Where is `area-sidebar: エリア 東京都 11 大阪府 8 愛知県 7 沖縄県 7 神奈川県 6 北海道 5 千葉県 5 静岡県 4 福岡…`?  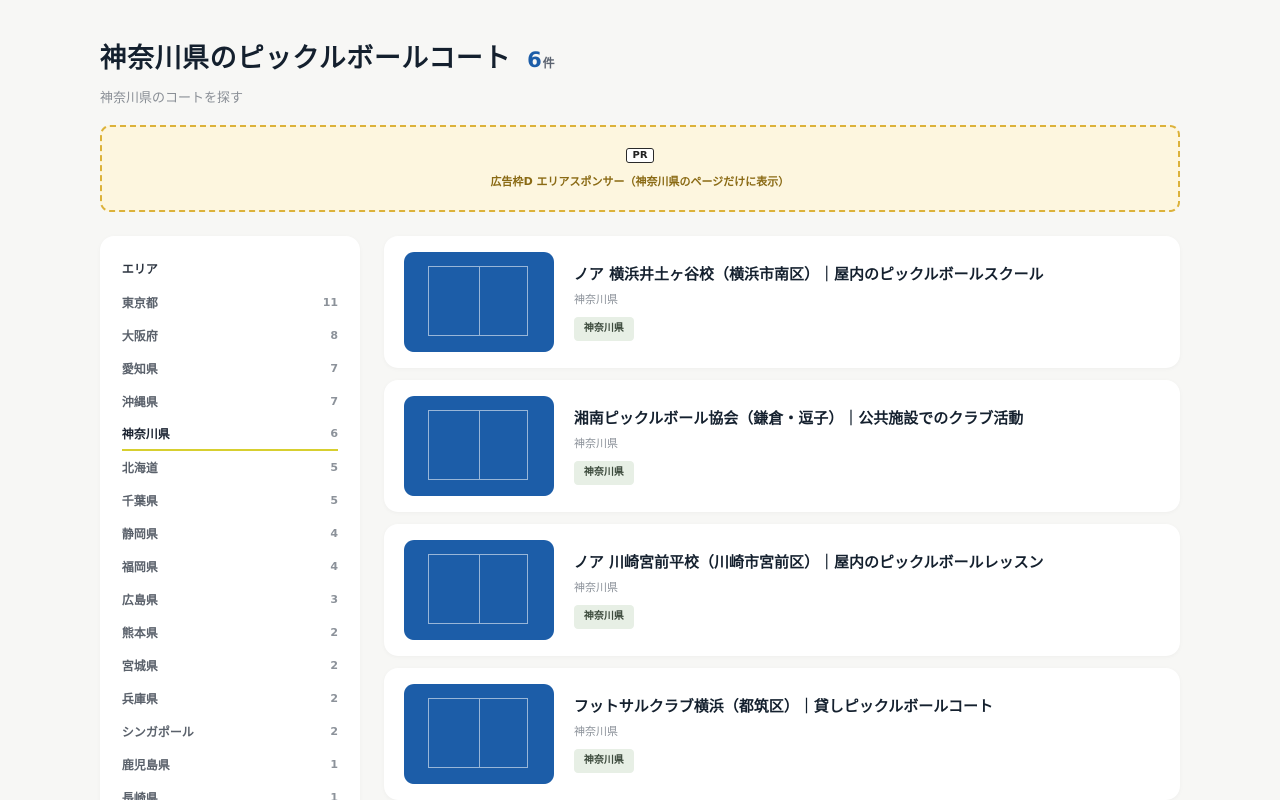 area-sidebar: エリア 東京都 11 大阪府 8 愛知県 7 沖縄県 7 神奈川県 6 北海道 5 千葉県 5 静岡県 4 福岡… is located at coordinates (230, 518).